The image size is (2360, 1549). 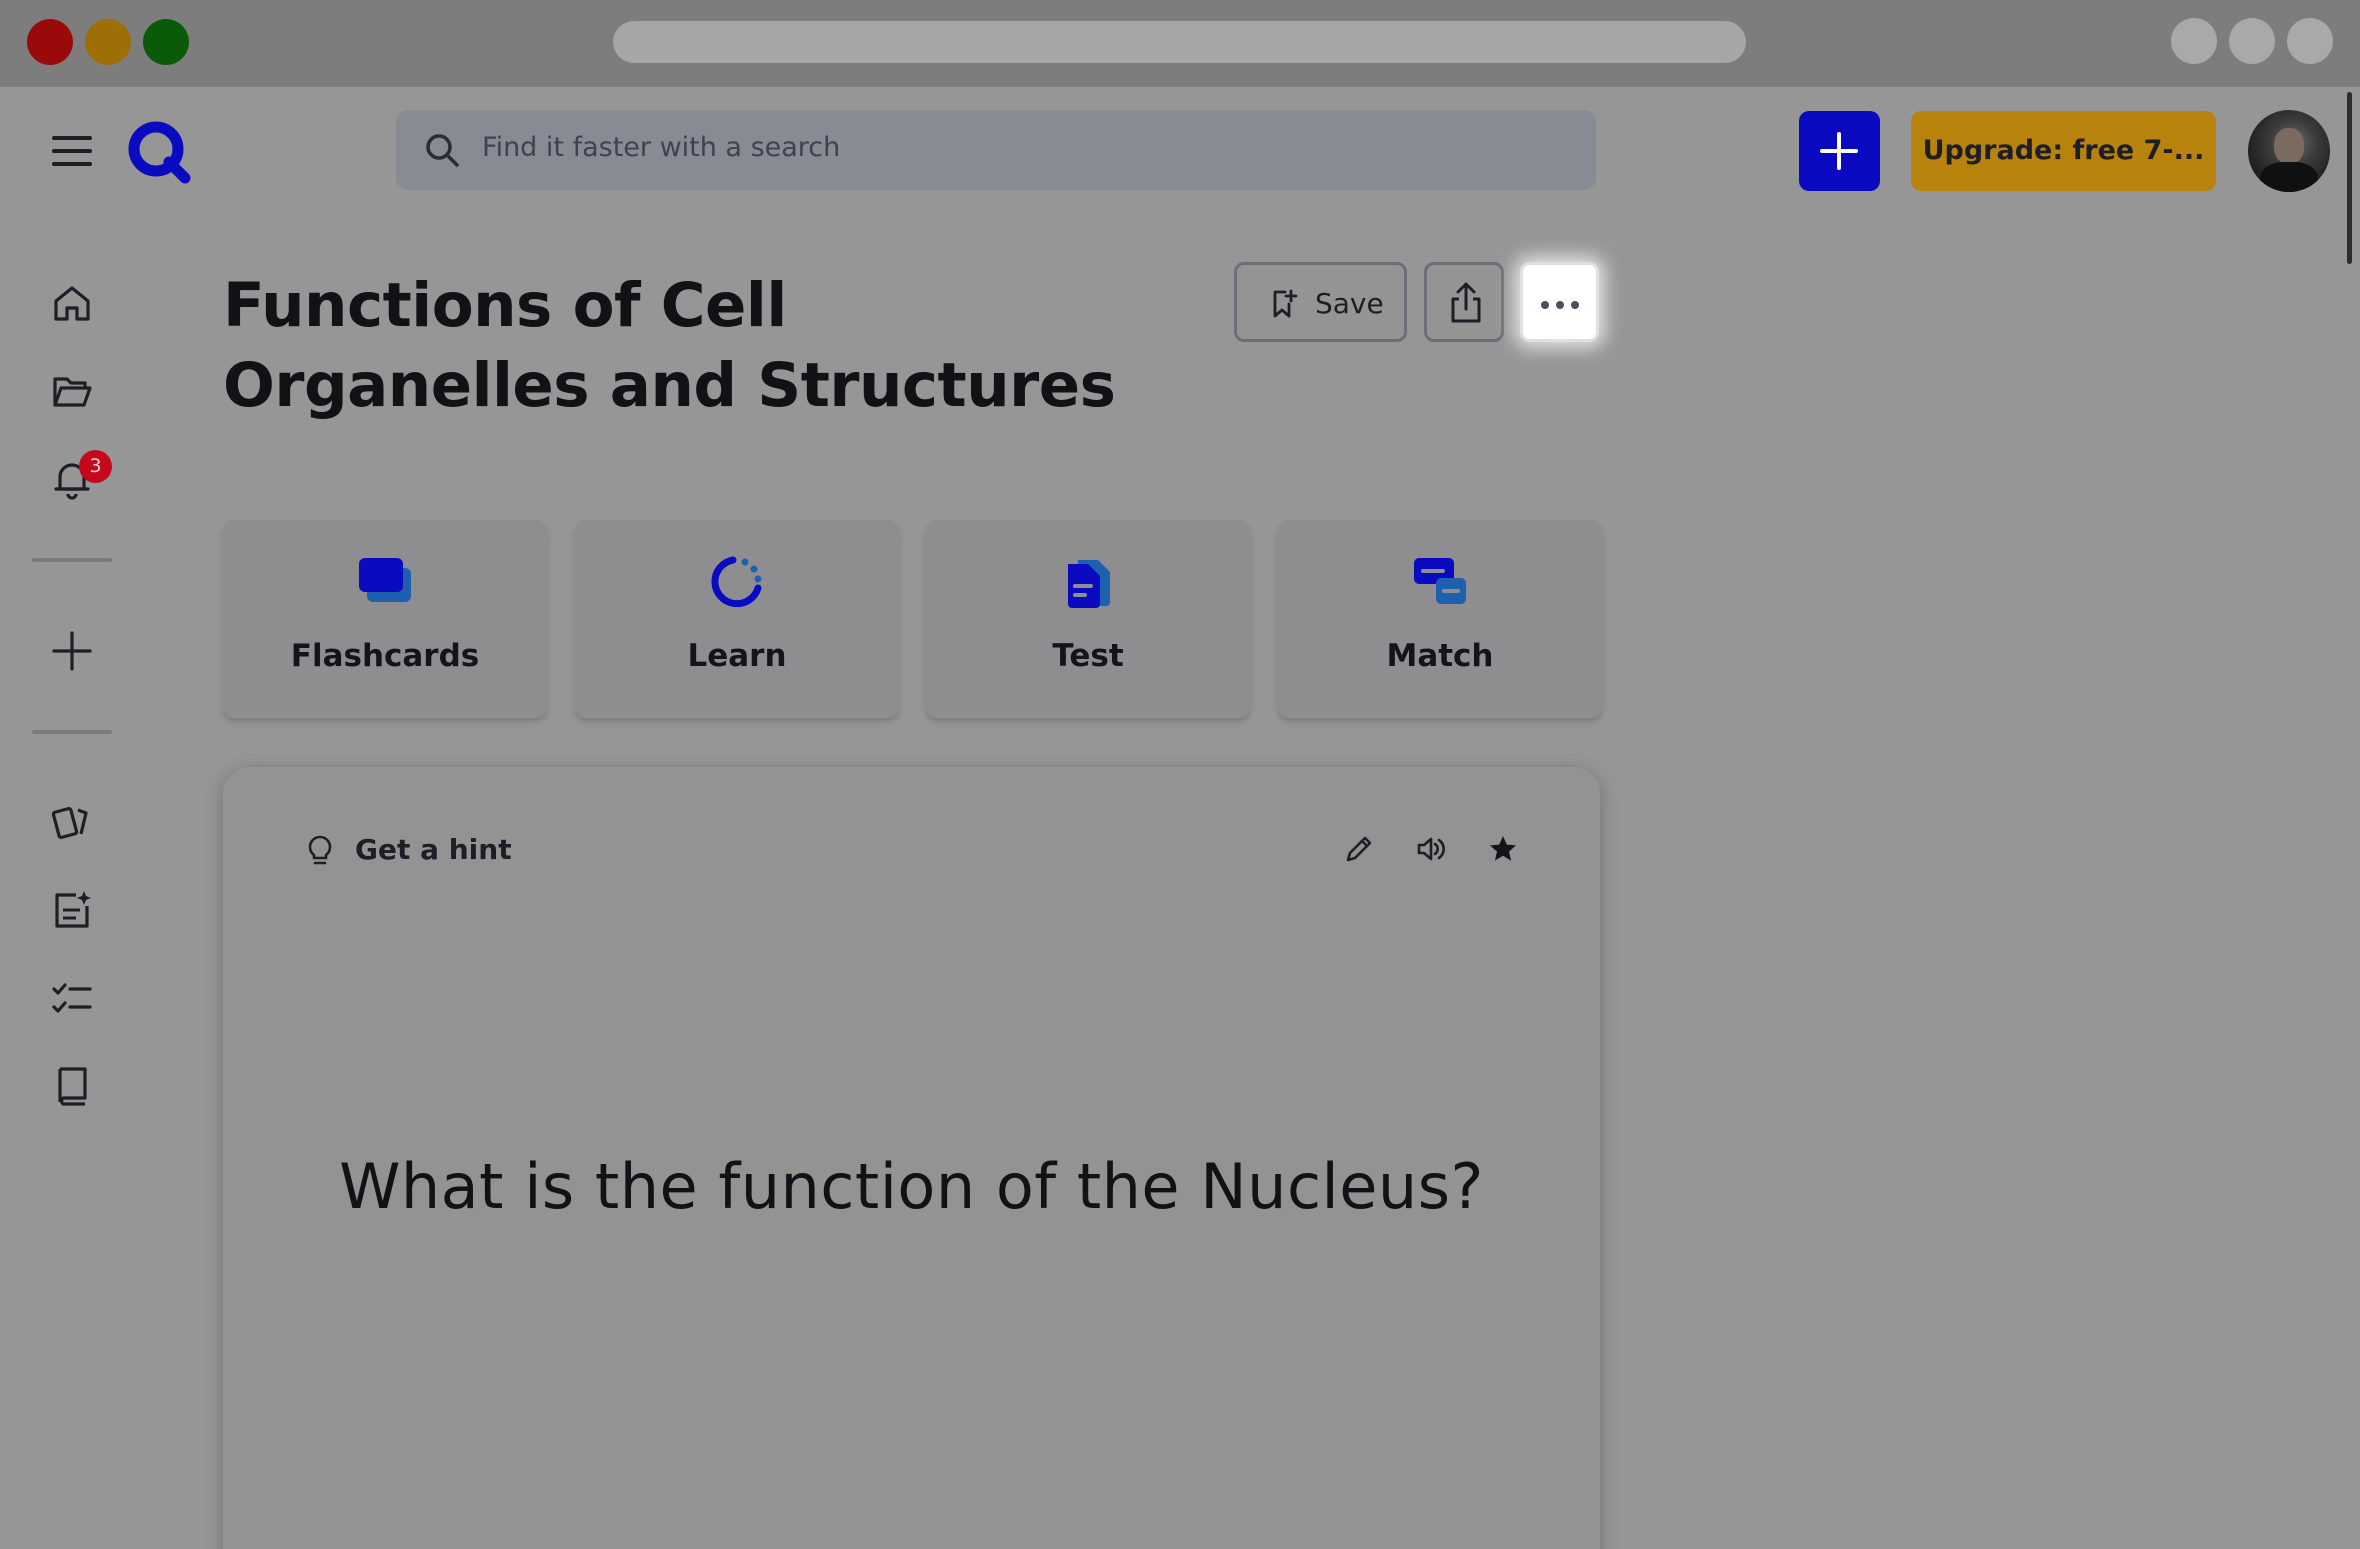 What do you see at coordinates (159, 152) in the screenshot?
I see `quizlet-logo-icon` at bounding box center [159, 152].